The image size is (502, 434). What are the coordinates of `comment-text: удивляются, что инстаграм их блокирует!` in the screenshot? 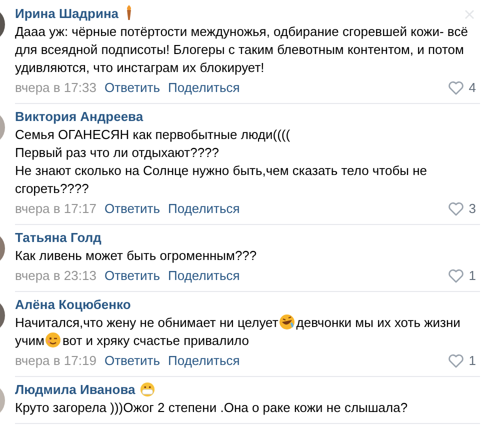 It's located at (139, 67).